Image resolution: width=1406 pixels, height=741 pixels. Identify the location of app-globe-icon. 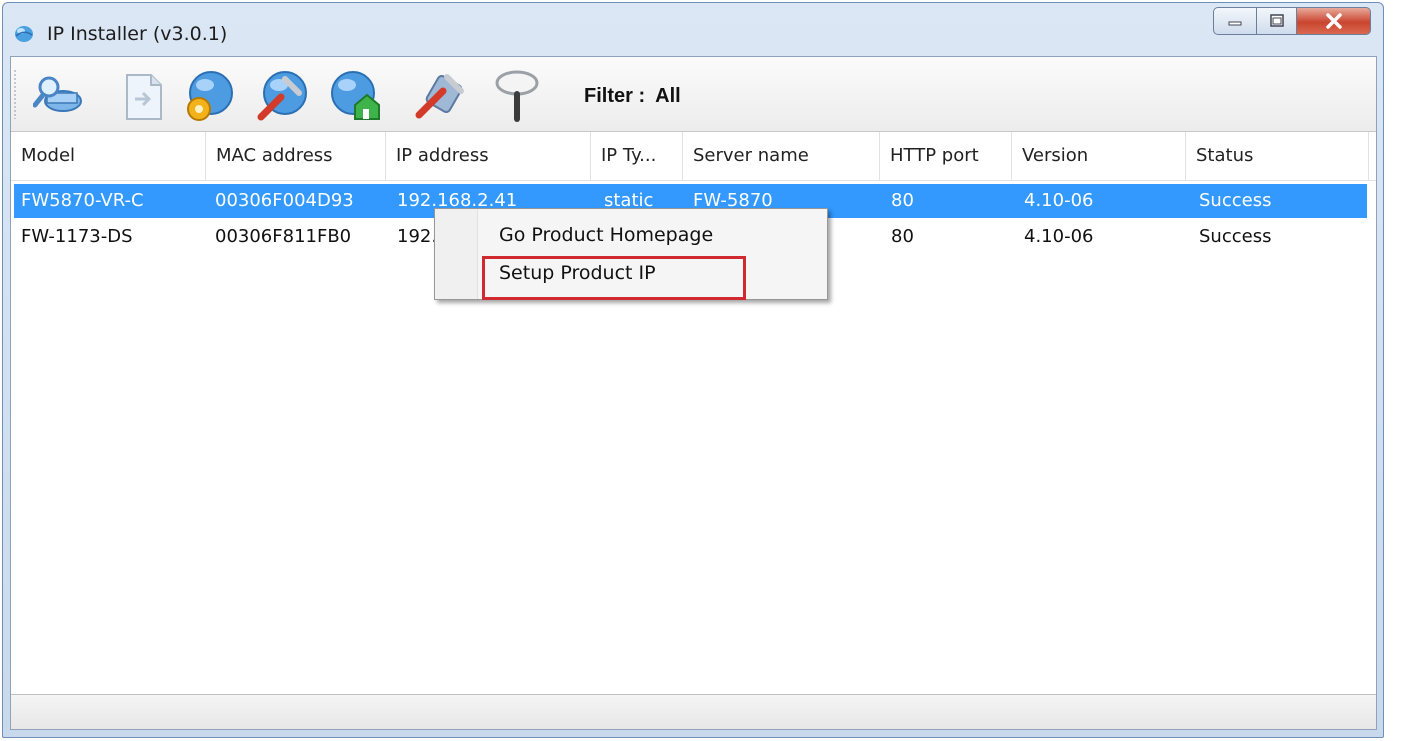
(24, 34).